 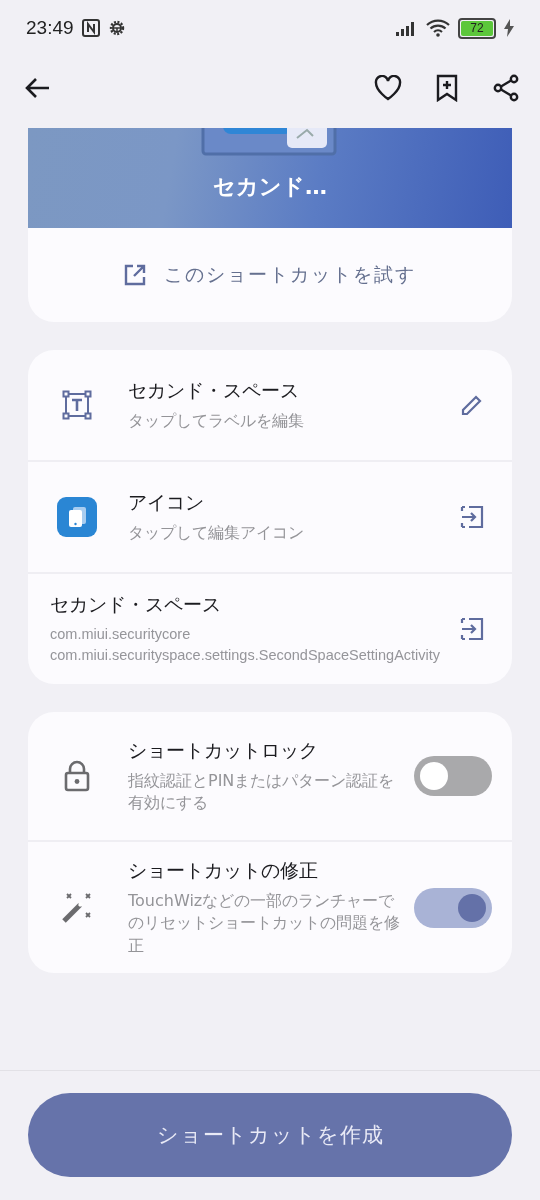 I want to click on text-box-icon, so click(x=77, y=405).